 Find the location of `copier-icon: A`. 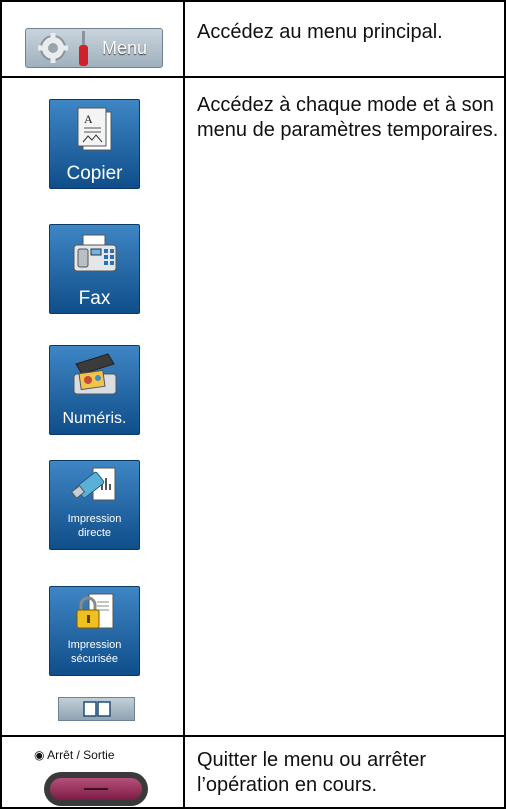

copier-icon: A is located at coordinates (94, 129).